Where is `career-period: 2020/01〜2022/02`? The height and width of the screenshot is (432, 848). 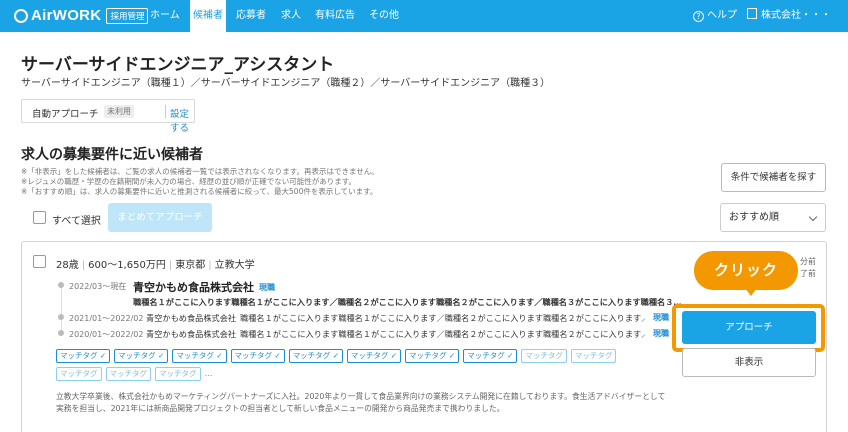
career-period: 2020/01〜2022/02 is located at coordinates (106, 334).